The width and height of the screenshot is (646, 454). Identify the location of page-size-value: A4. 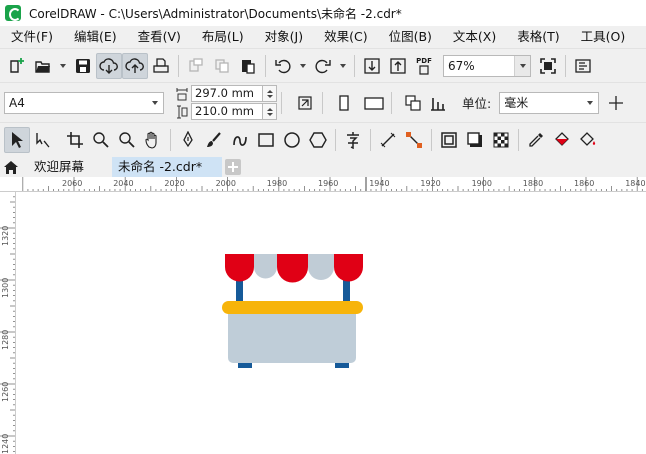
(17, 102).